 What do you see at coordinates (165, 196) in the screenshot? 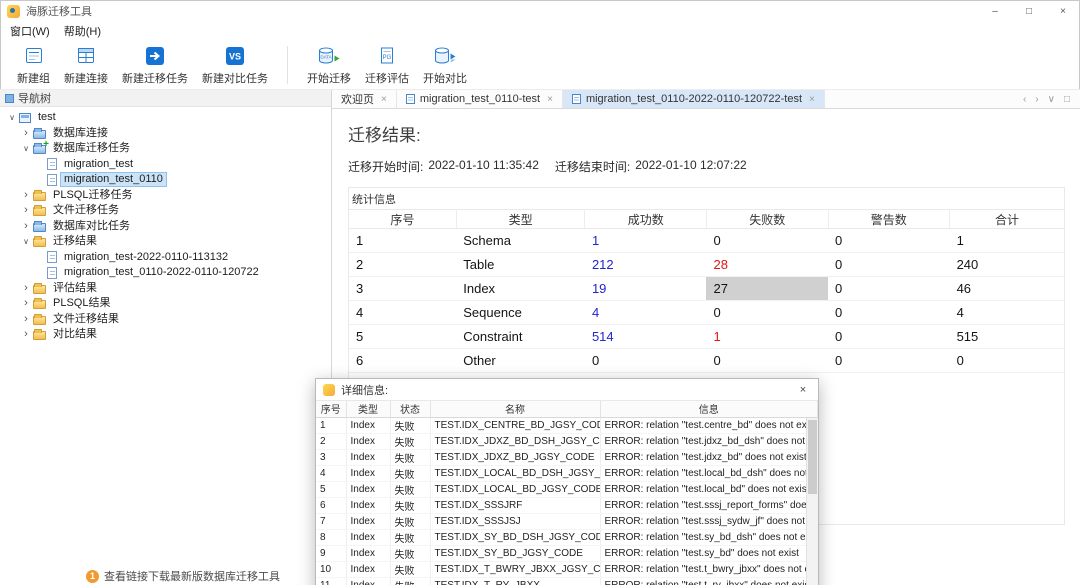
I see `tree-item: PLSQL迁移任务` at bounding box center [165, 196].